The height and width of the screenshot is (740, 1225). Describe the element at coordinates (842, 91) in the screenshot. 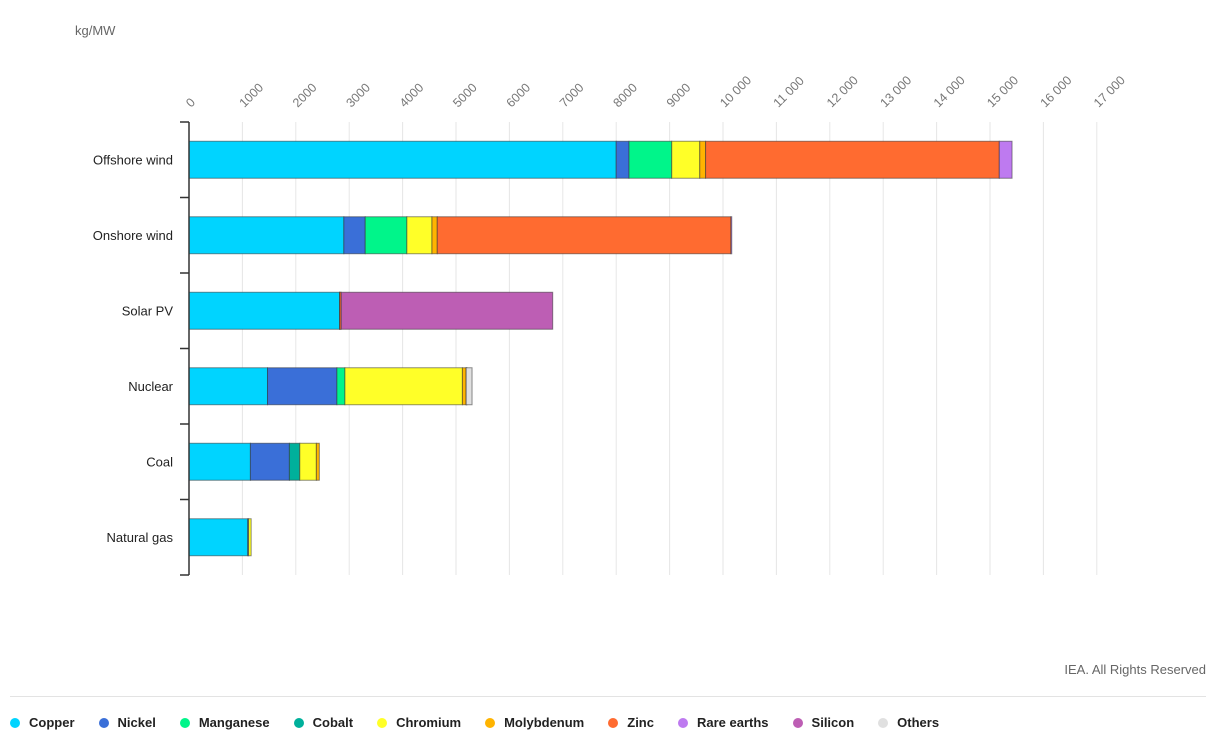

I see `x-tick-label: 12 000` at that location.